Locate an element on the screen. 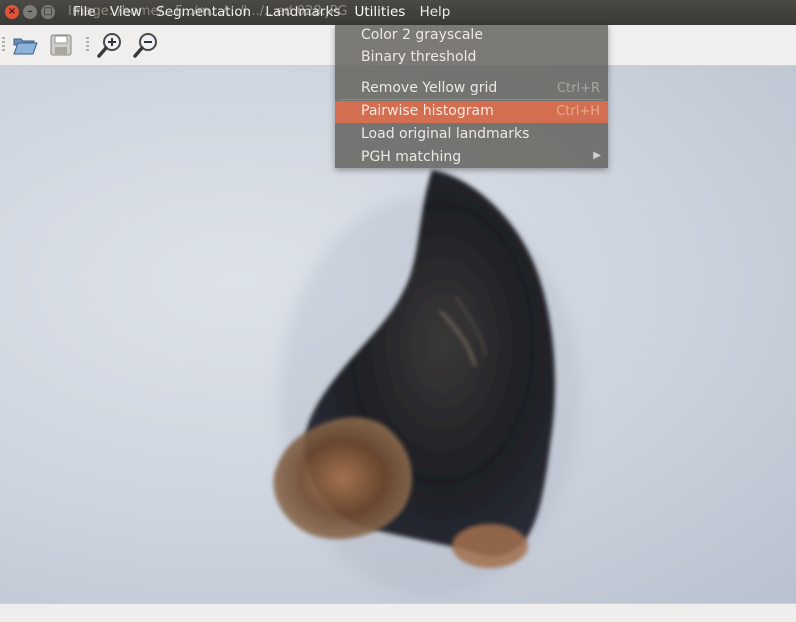  window-minimize-button: – is located at coordinates (30, 12).